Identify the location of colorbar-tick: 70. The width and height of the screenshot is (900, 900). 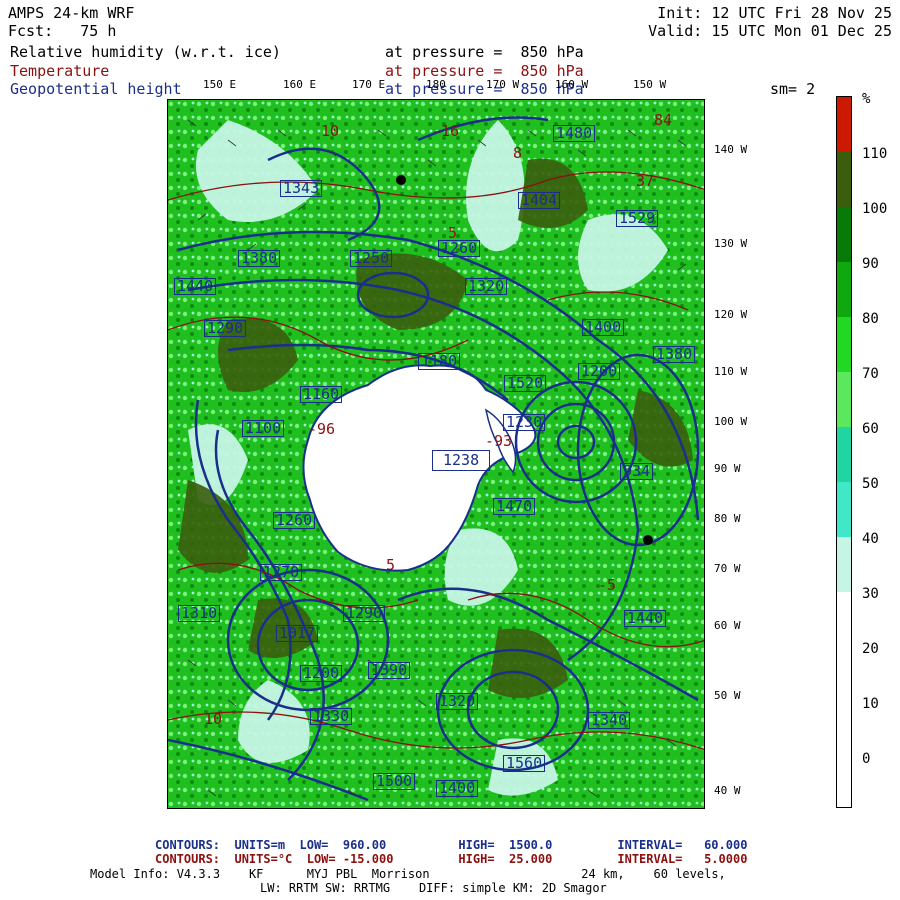
(870, 374).